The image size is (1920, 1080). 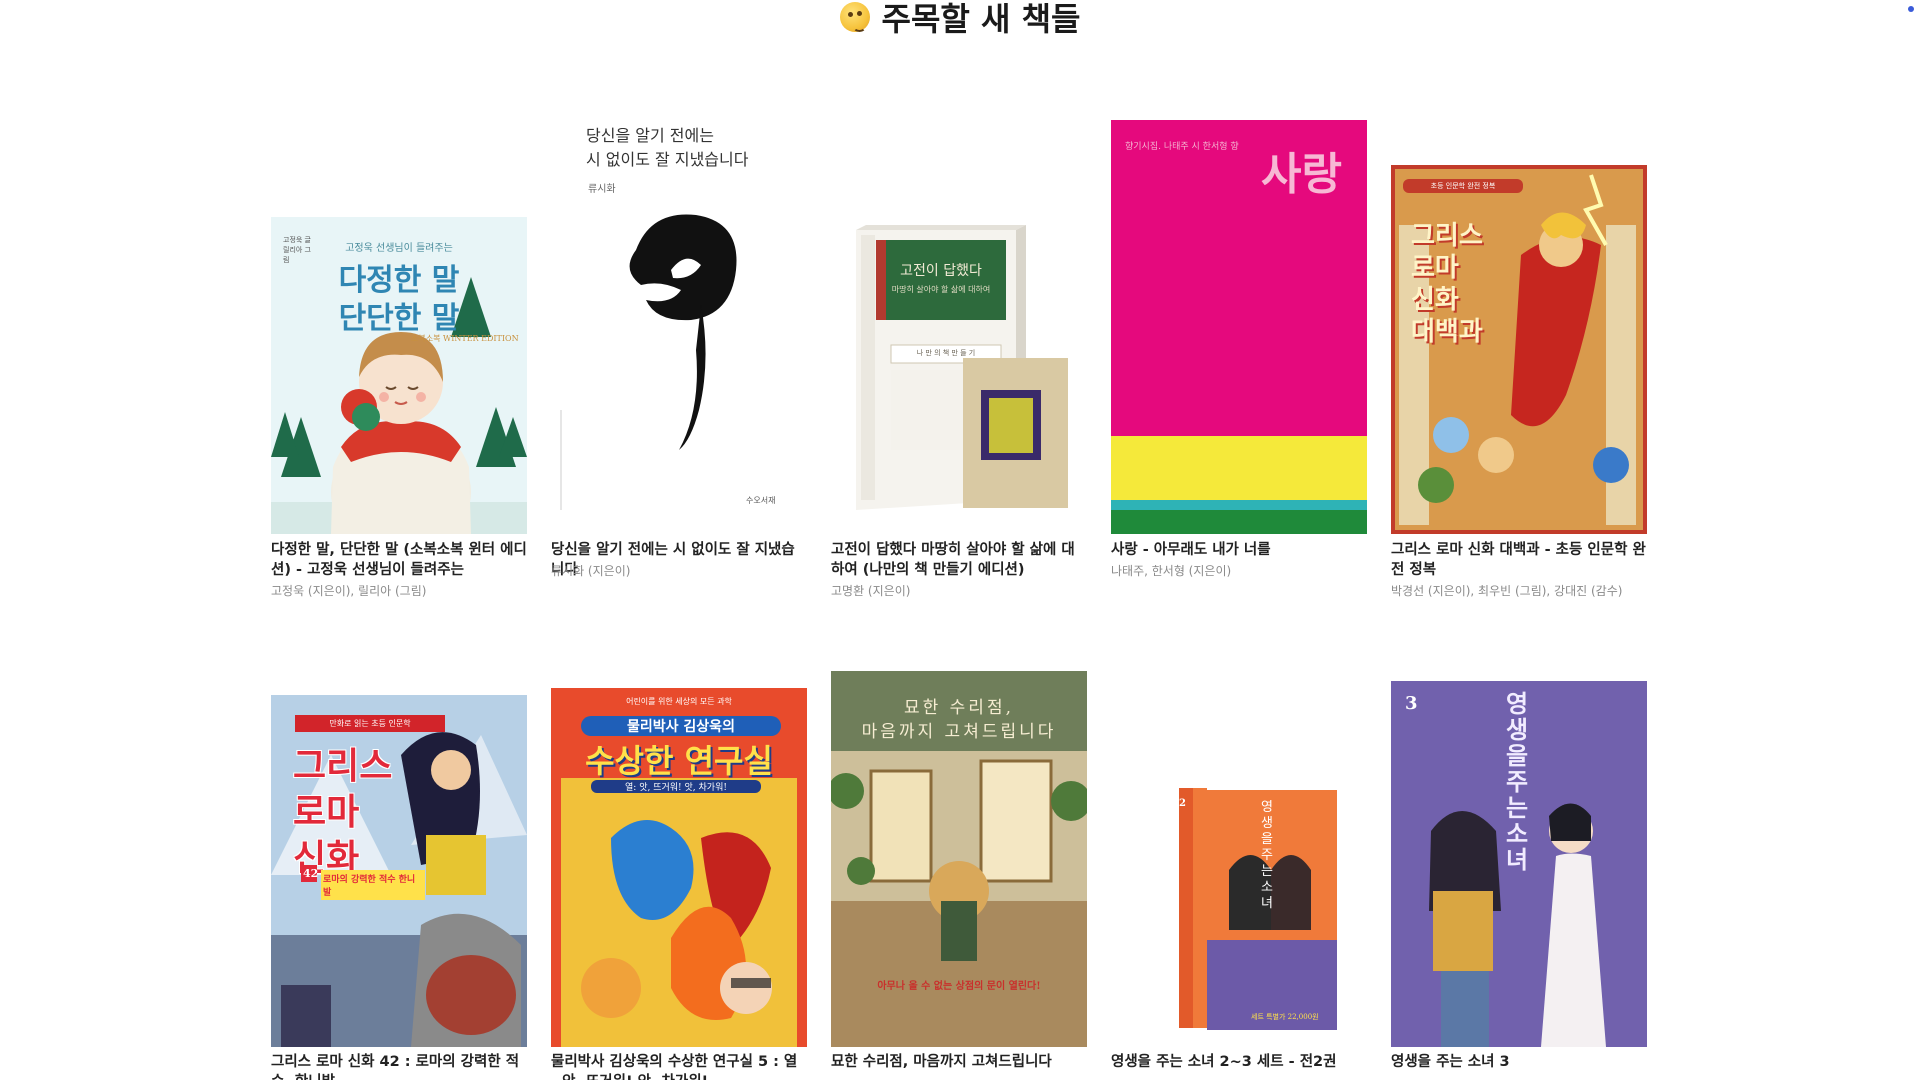 What do you see at coordinates (1239, 522) in the screenshot?
I see `cover-band-green` at bounding box center [1239, 522].